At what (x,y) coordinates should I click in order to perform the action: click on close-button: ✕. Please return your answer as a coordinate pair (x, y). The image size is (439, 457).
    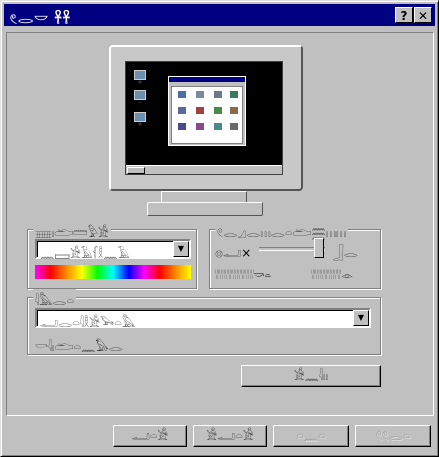
    Looking at the image, I should click on (423, 15).